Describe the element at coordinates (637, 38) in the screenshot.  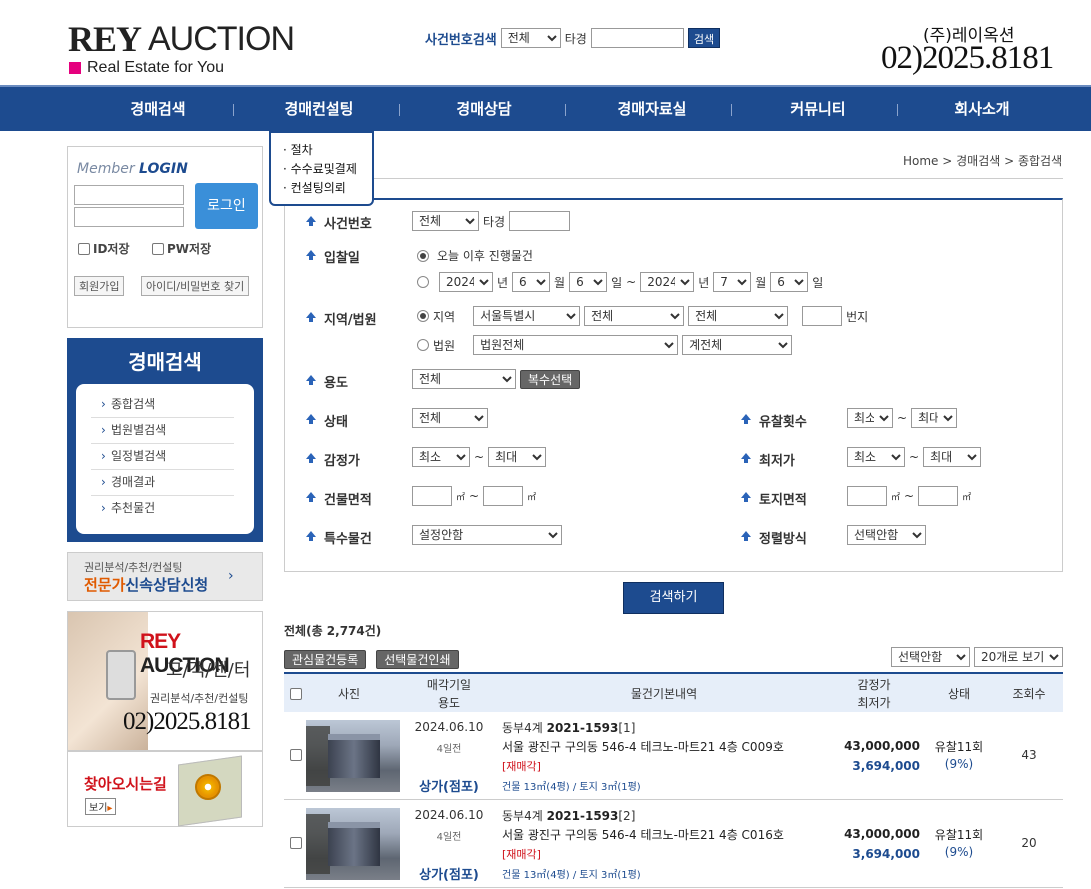
I see `case-number-input` at that location.